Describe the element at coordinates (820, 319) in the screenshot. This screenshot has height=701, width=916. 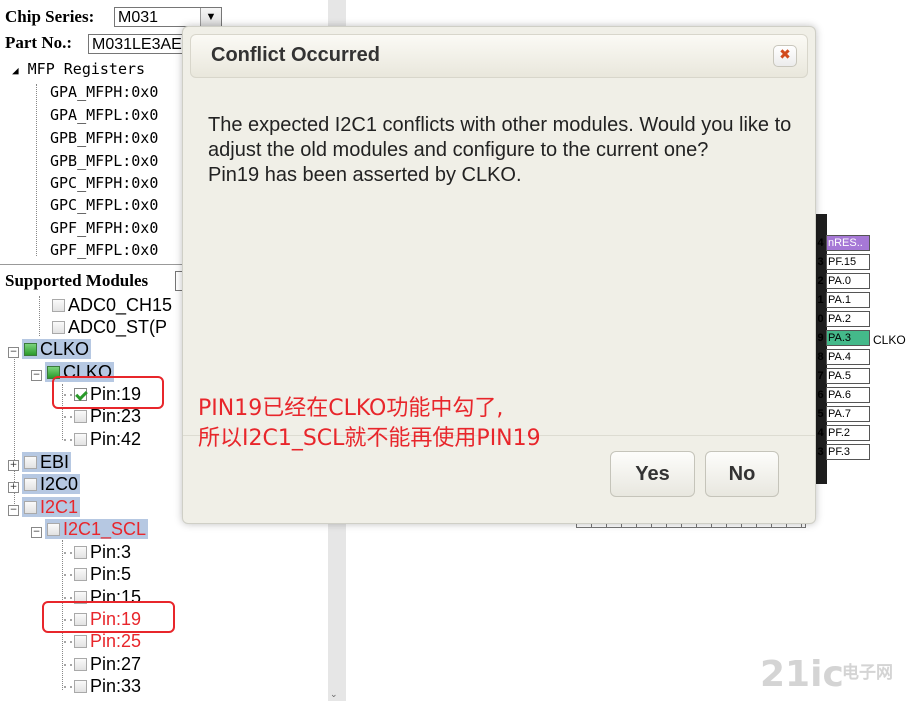
I see `pin-number: 0` at that location.